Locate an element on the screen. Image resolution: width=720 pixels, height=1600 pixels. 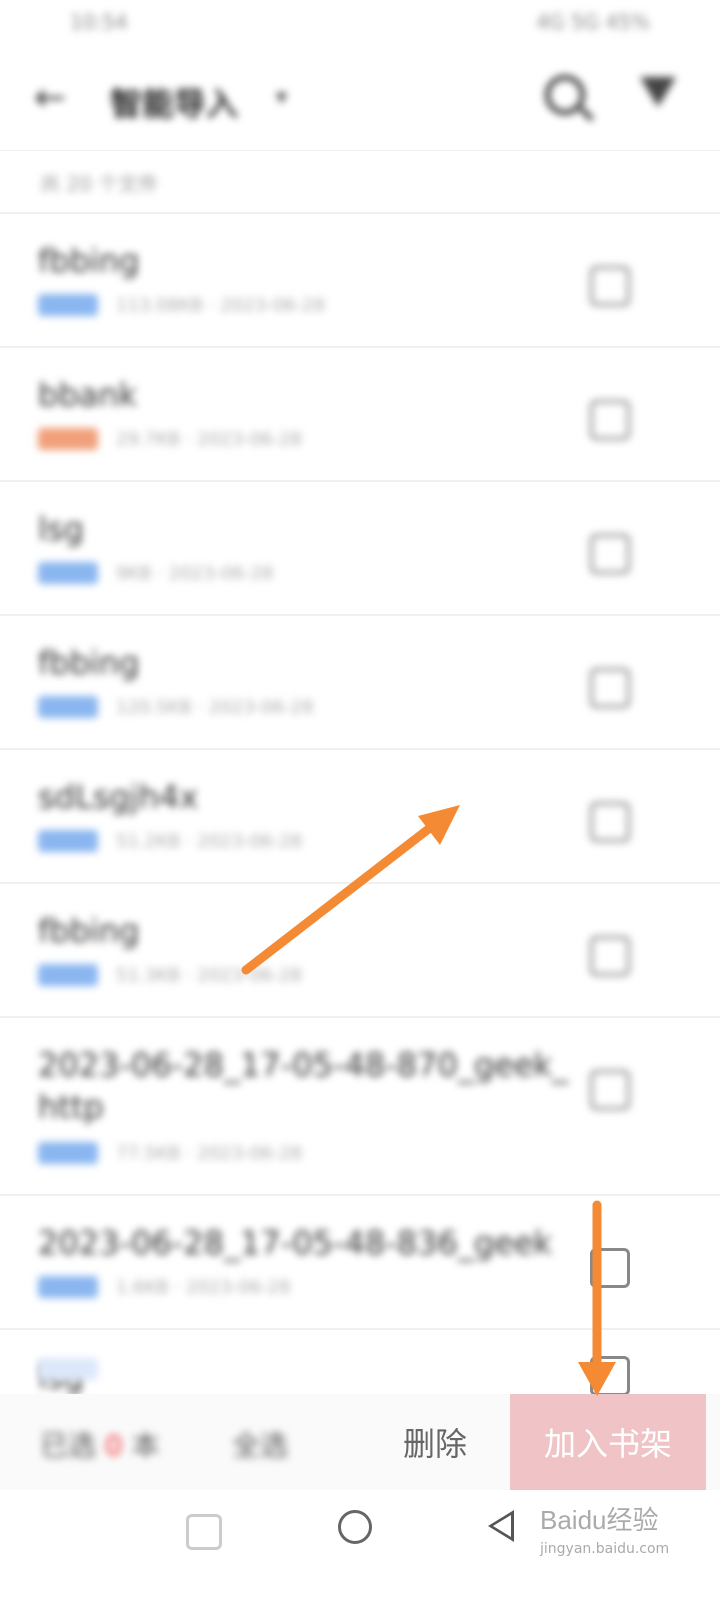
add-to-shelf-button: 加入书架 is located at coordinates (608, 1442).